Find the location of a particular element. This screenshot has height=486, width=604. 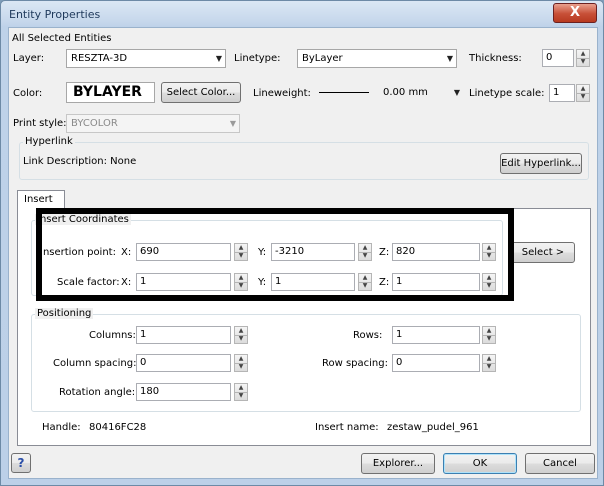

linetype-dropdown: ByLayer ▼ is located at coordinates (377, 58).